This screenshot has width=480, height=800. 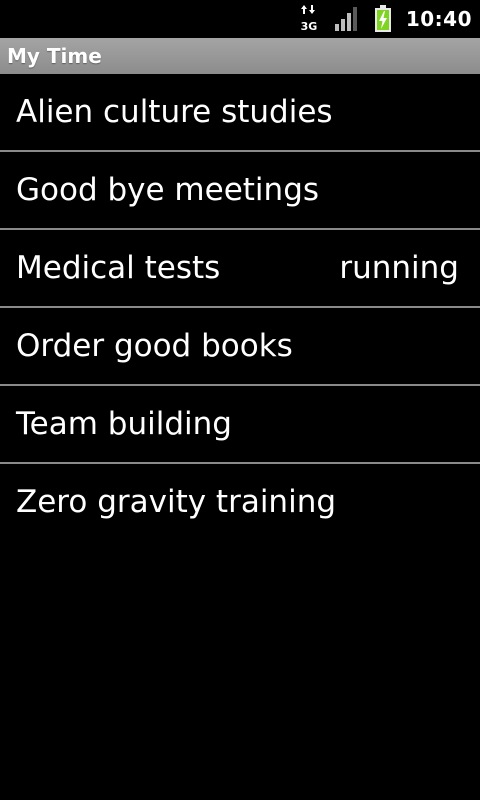 What do you see at coordinates (240, 269) in the screenshot?
I see `list-item: Medical tests running` at bounding box center [240, 269].